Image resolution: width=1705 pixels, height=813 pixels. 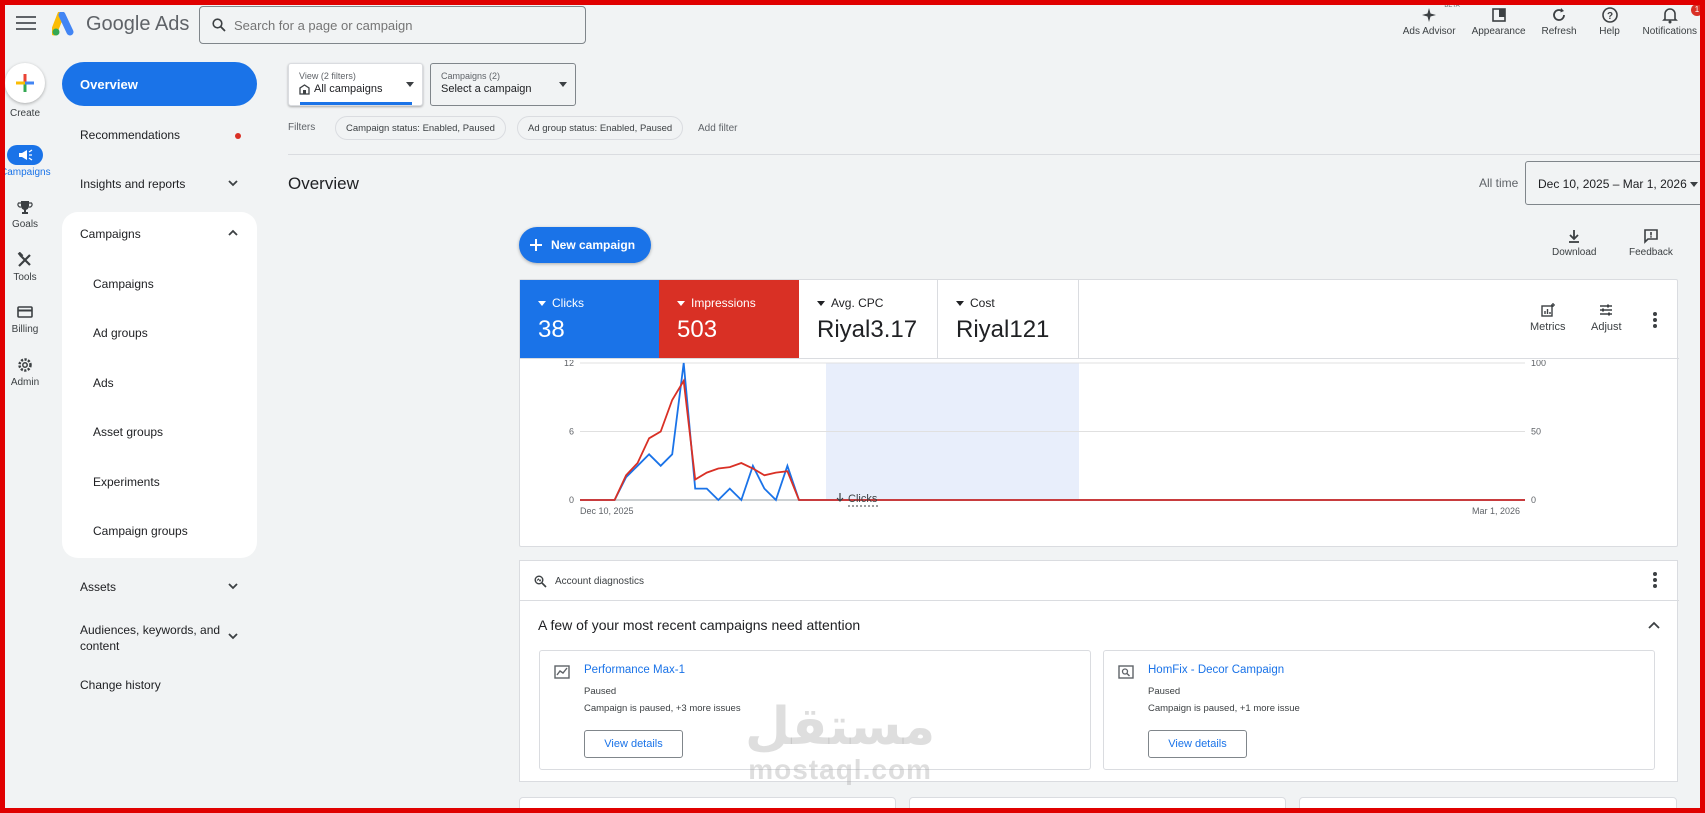 What do you see at coordinates (130, 135) in the screenshot?
I see `nav-item-label: Recommendations` at bounding box center [130, 135].